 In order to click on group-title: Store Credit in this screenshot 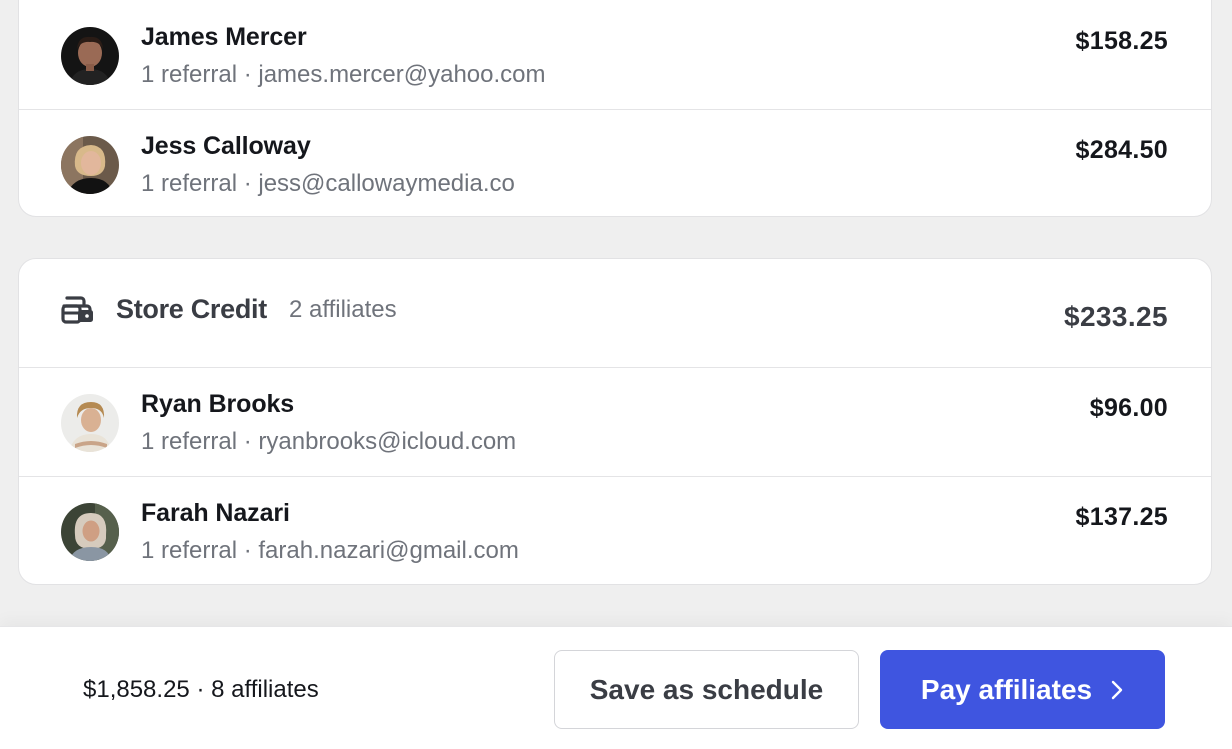, I will do `click(191, 309)`.